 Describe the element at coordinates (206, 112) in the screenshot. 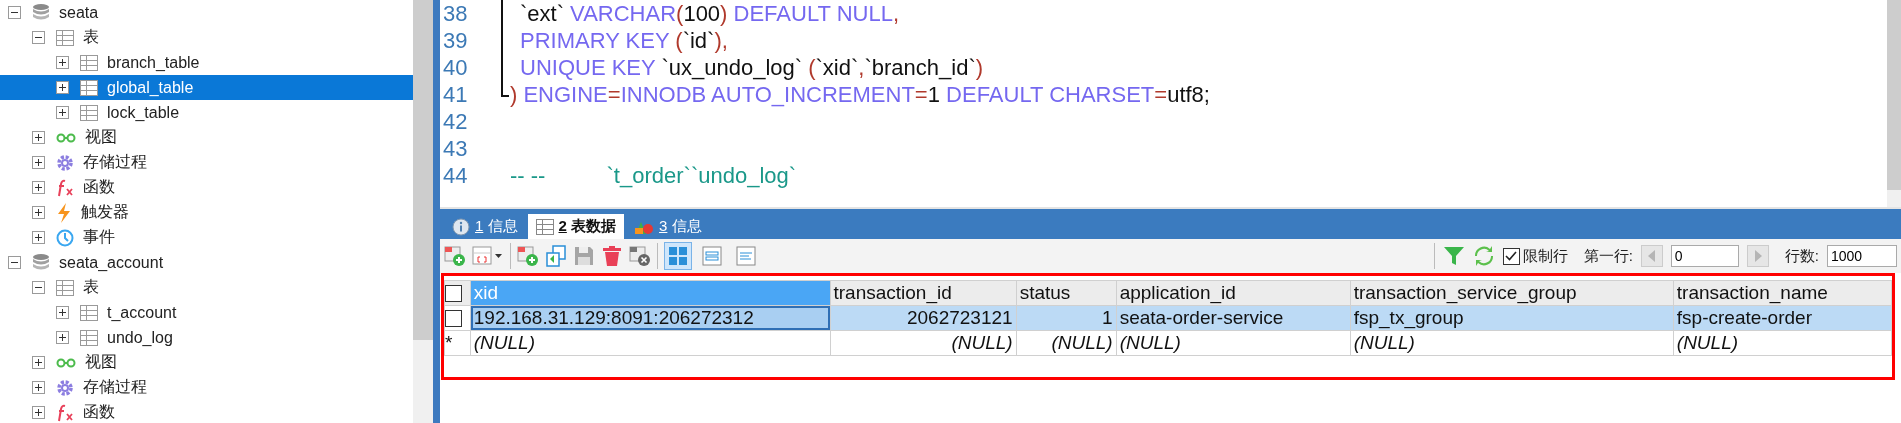

I see `tree-item: lock_table` at that location.